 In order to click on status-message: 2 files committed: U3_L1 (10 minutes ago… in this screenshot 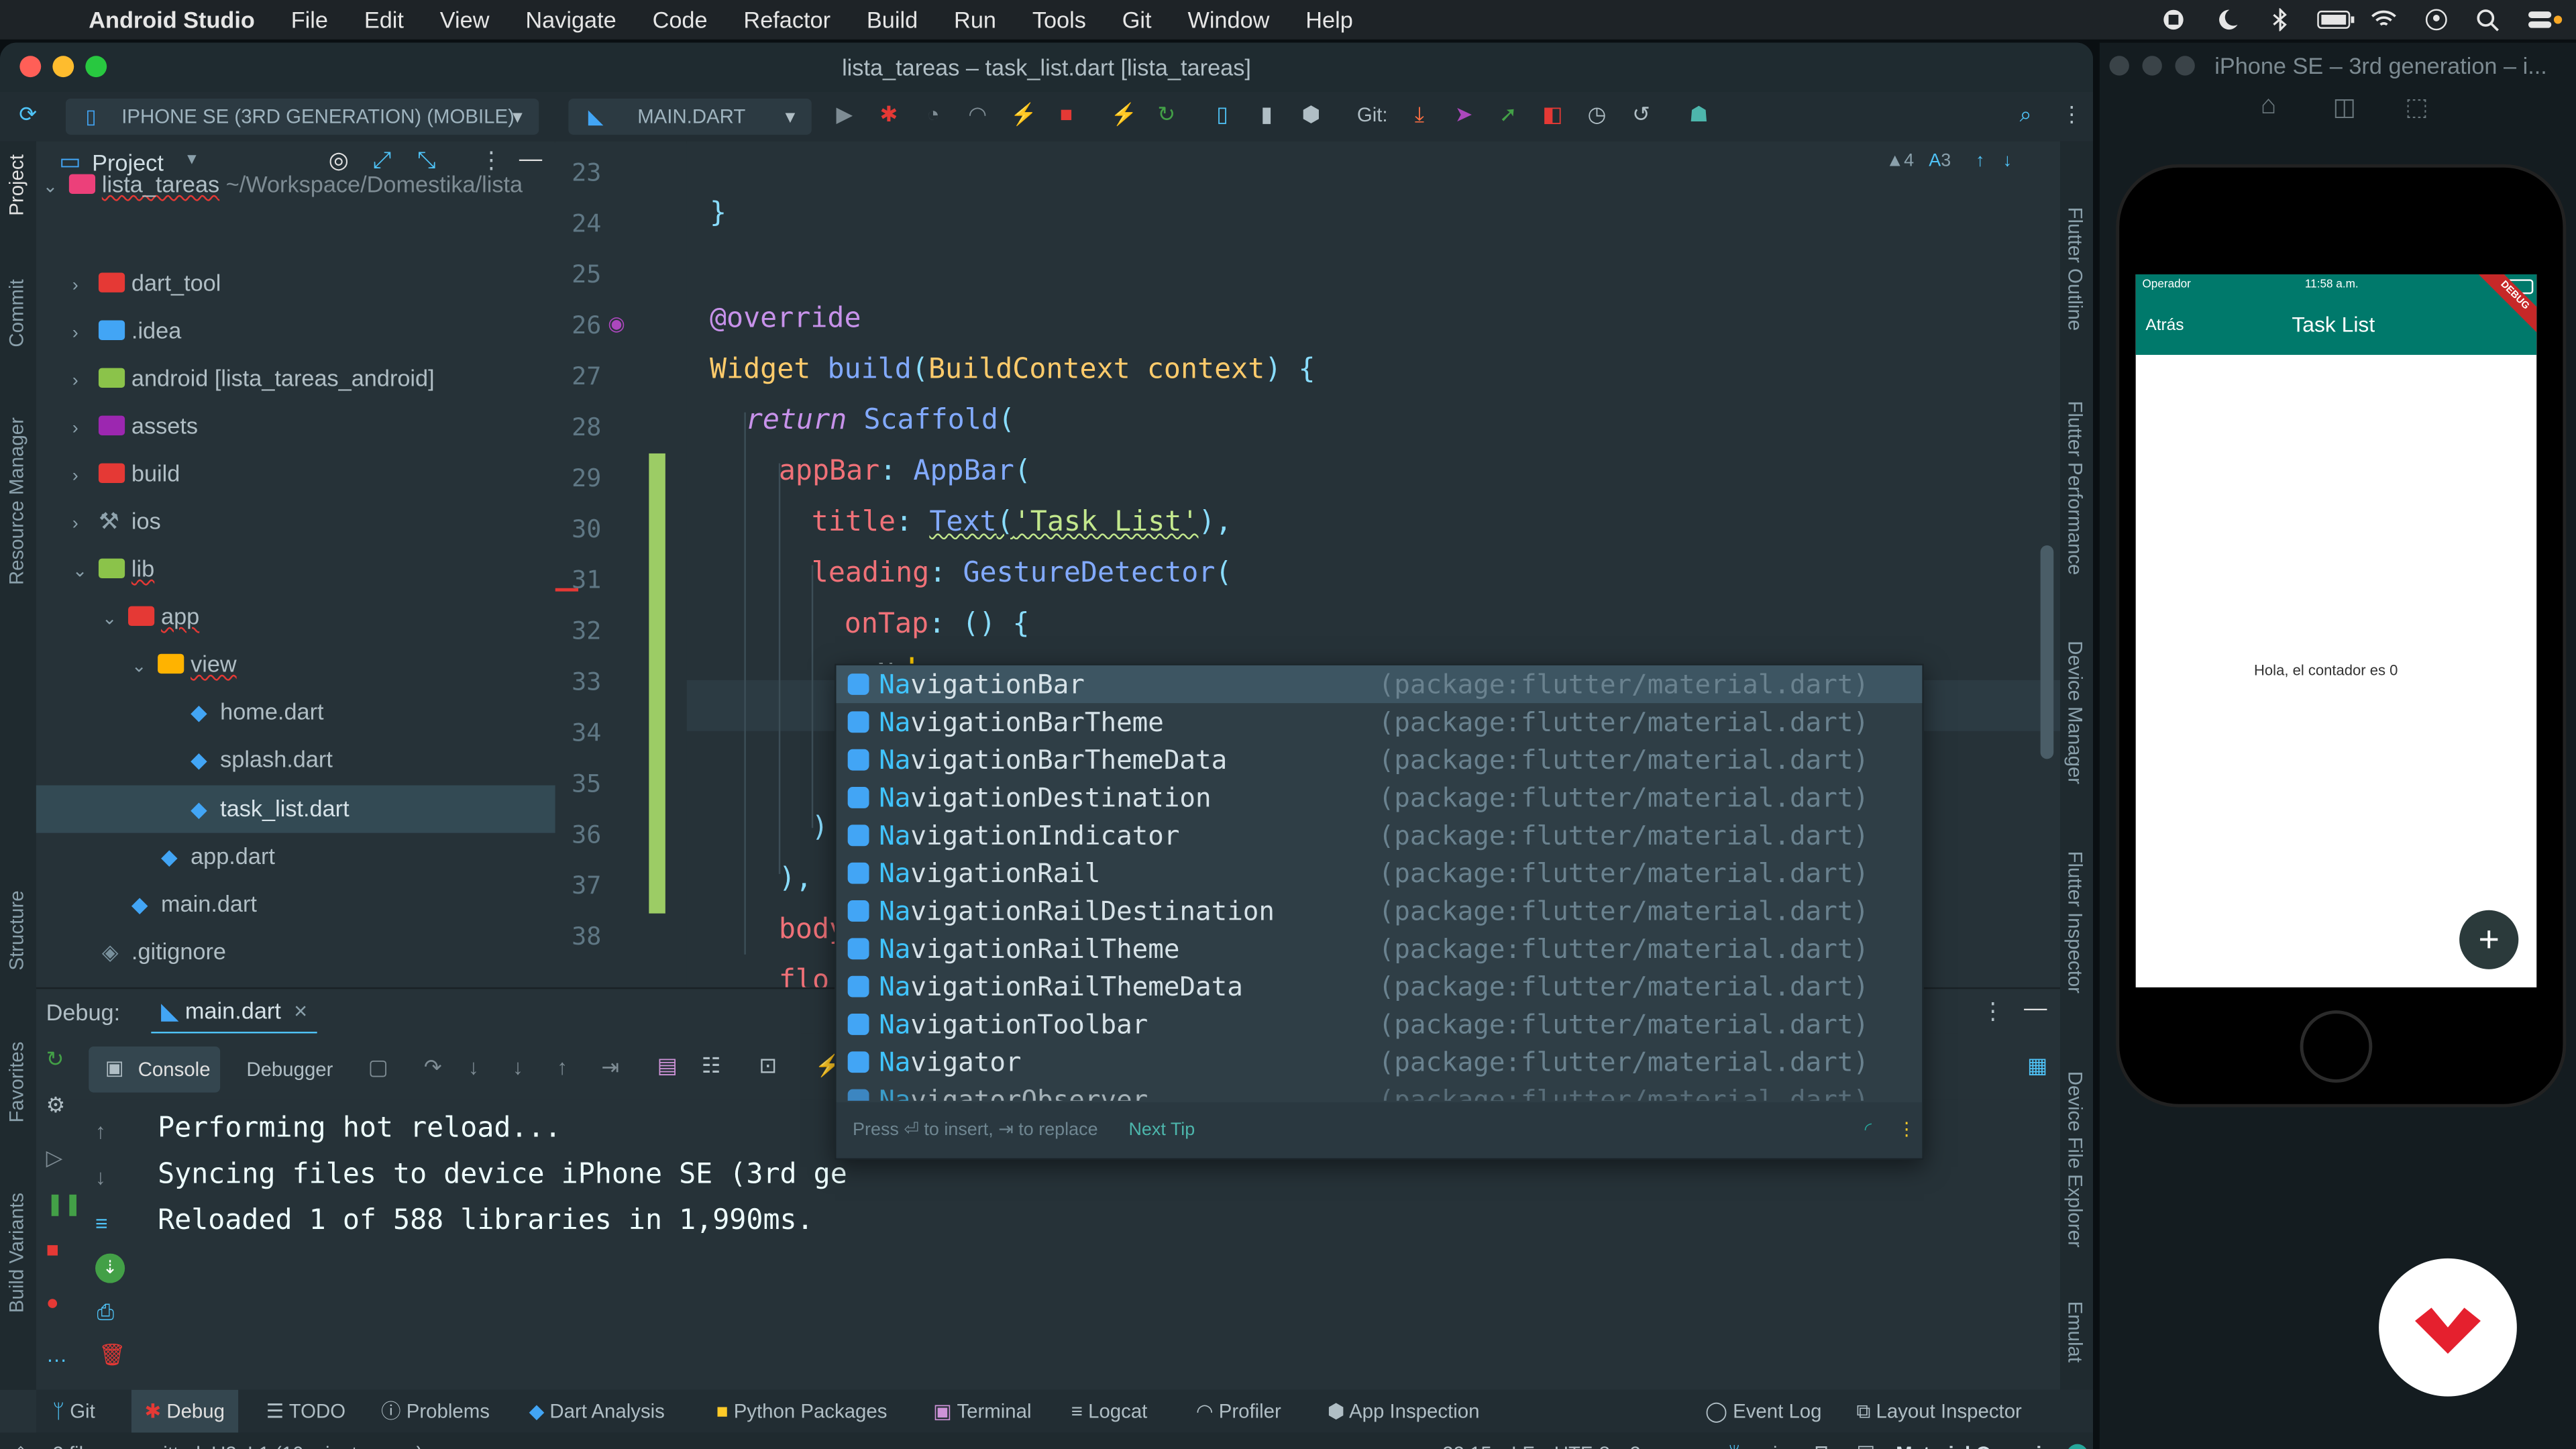, I will do `click(237, 1445)`.